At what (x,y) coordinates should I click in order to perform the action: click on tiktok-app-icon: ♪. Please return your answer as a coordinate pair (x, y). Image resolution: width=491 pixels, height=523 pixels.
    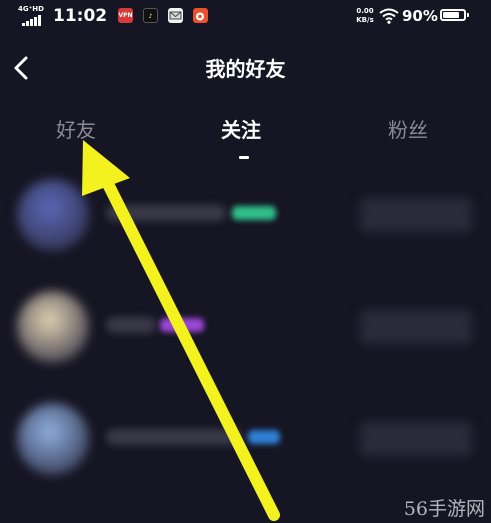
    Looking at the image, I should click on (150, 15).